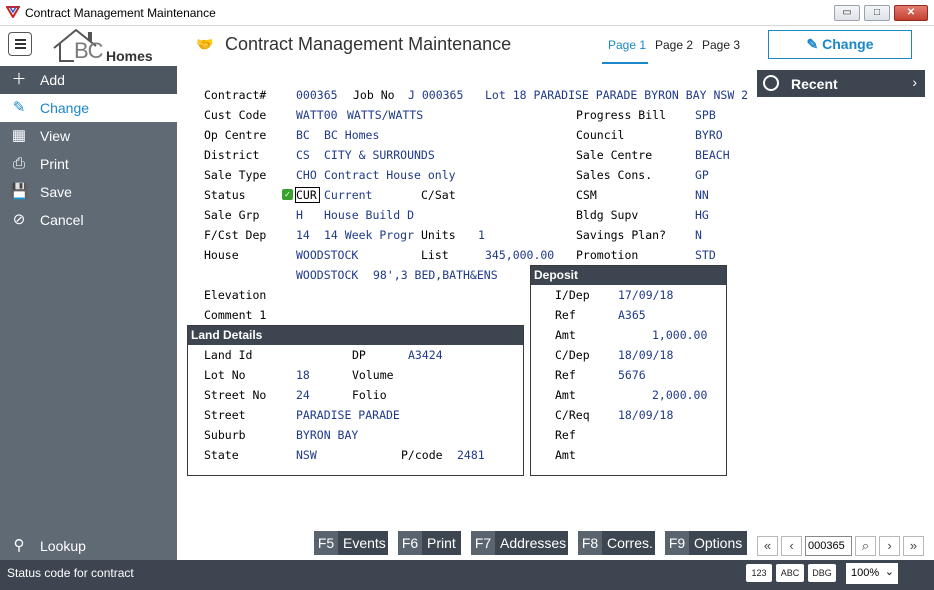  I want to click on numeric-mode-badge: 123, so click(759, 573).